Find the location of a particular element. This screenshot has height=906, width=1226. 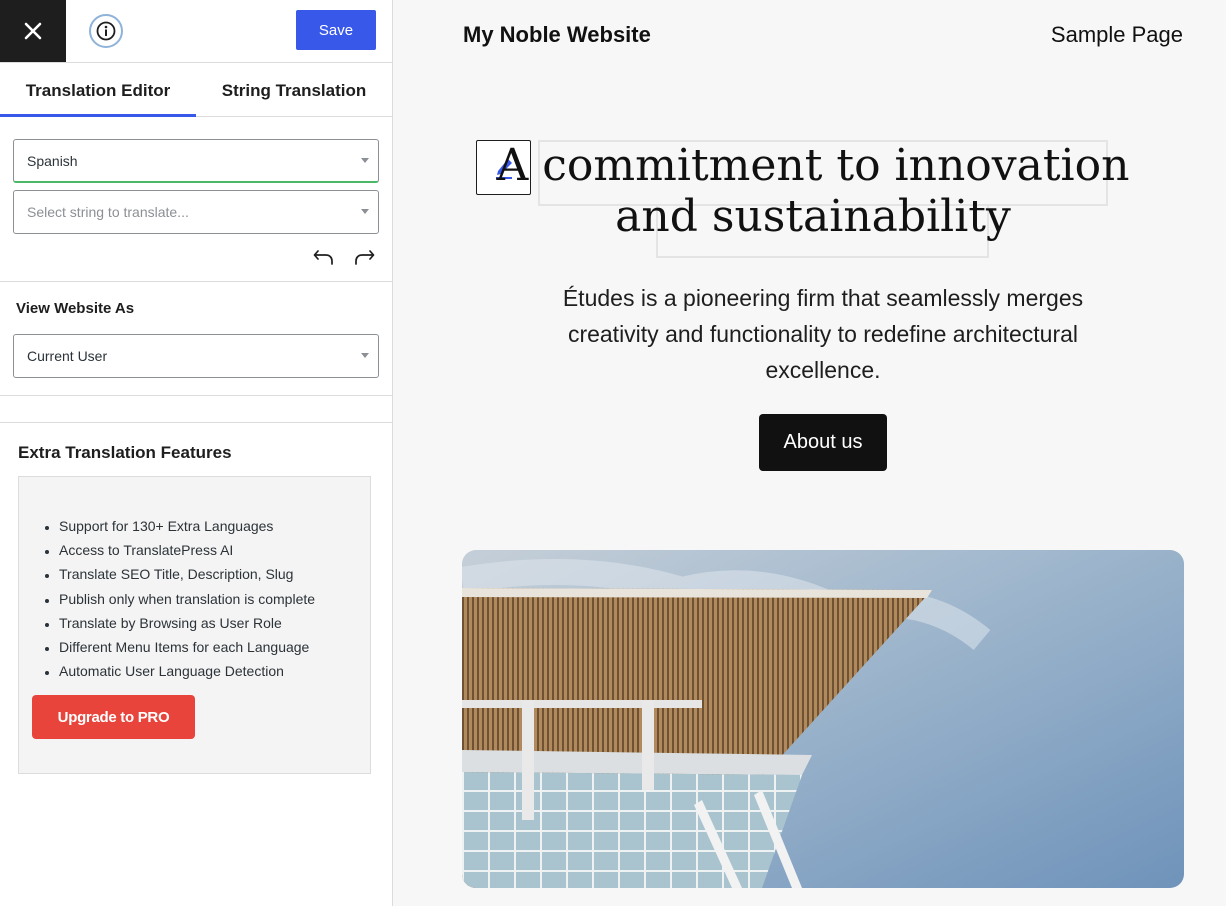

info-icon is located at coordinates (106, 31).